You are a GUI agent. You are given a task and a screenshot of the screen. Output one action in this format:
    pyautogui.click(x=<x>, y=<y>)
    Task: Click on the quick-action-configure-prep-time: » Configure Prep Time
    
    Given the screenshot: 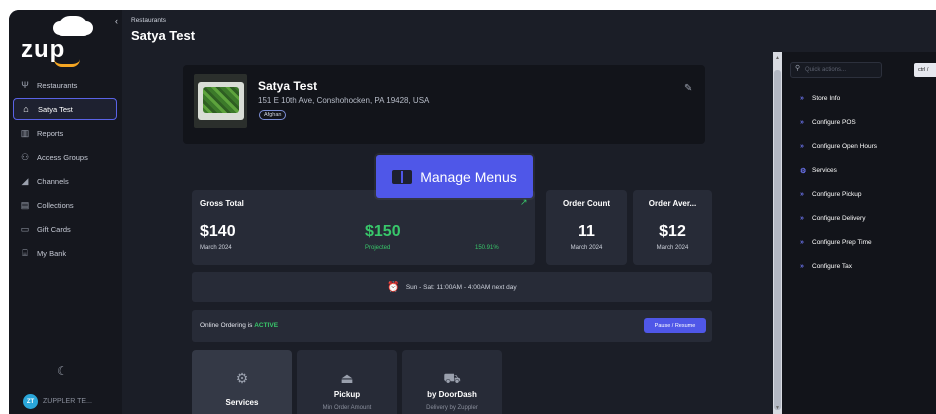 What is the action you would take?
    pyautogui.click(x=838, y=251)
    